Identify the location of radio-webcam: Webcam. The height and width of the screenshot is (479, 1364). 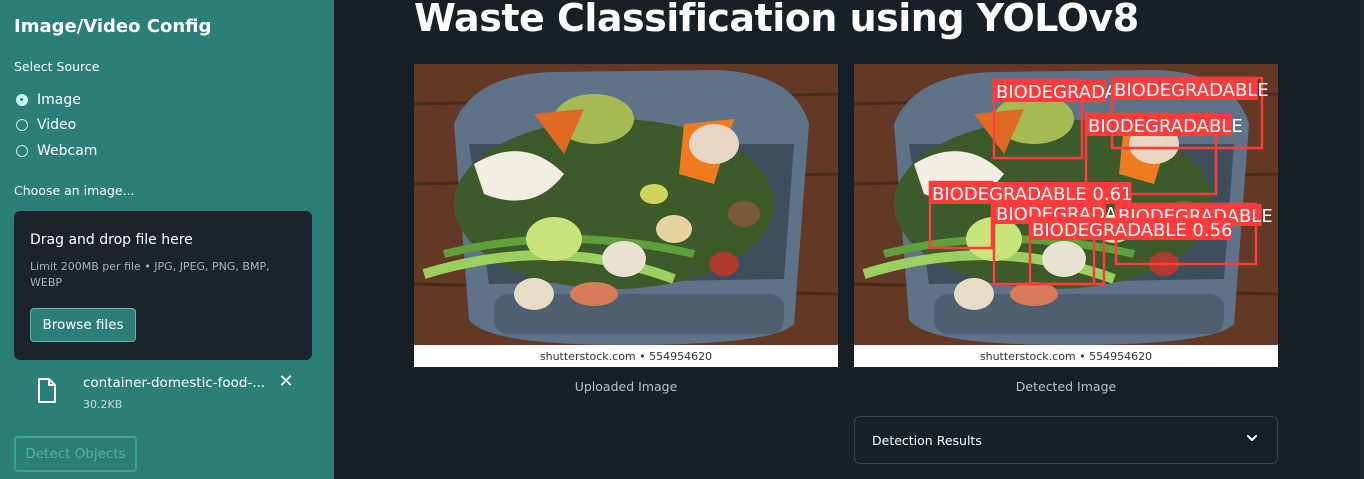
(56, 151).